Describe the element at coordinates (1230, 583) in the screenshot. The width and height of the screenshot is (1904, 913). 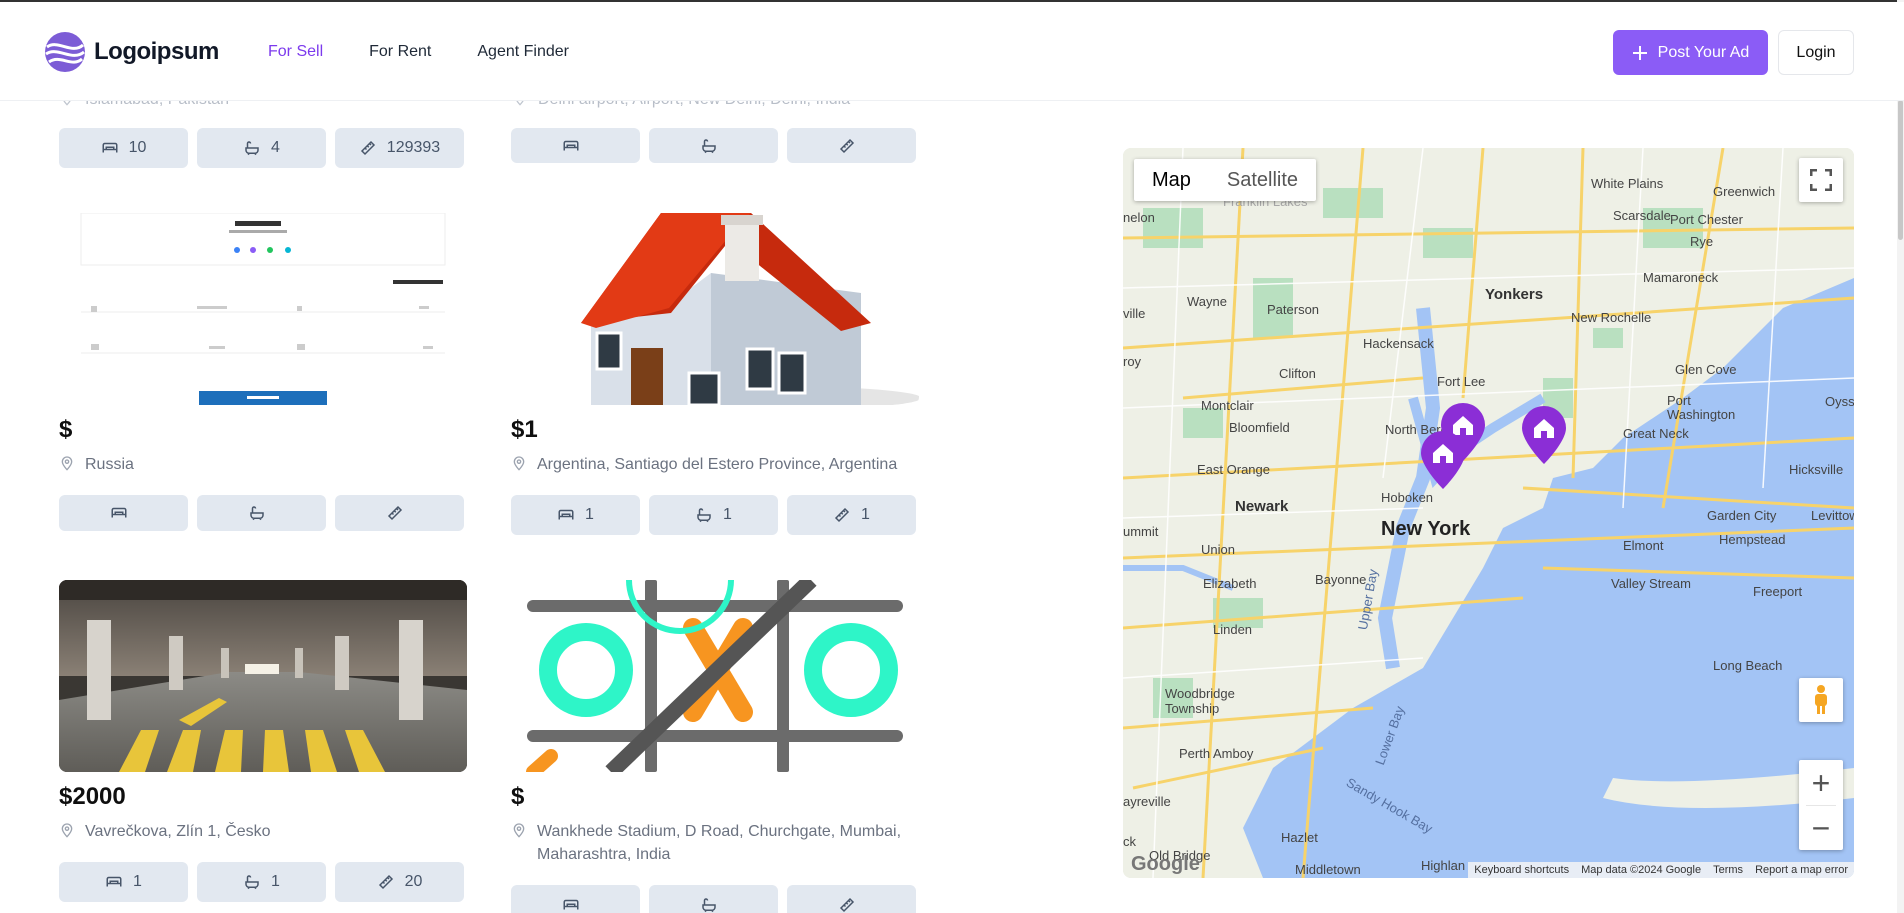
I see `map-label: Elizabeth` at that location.